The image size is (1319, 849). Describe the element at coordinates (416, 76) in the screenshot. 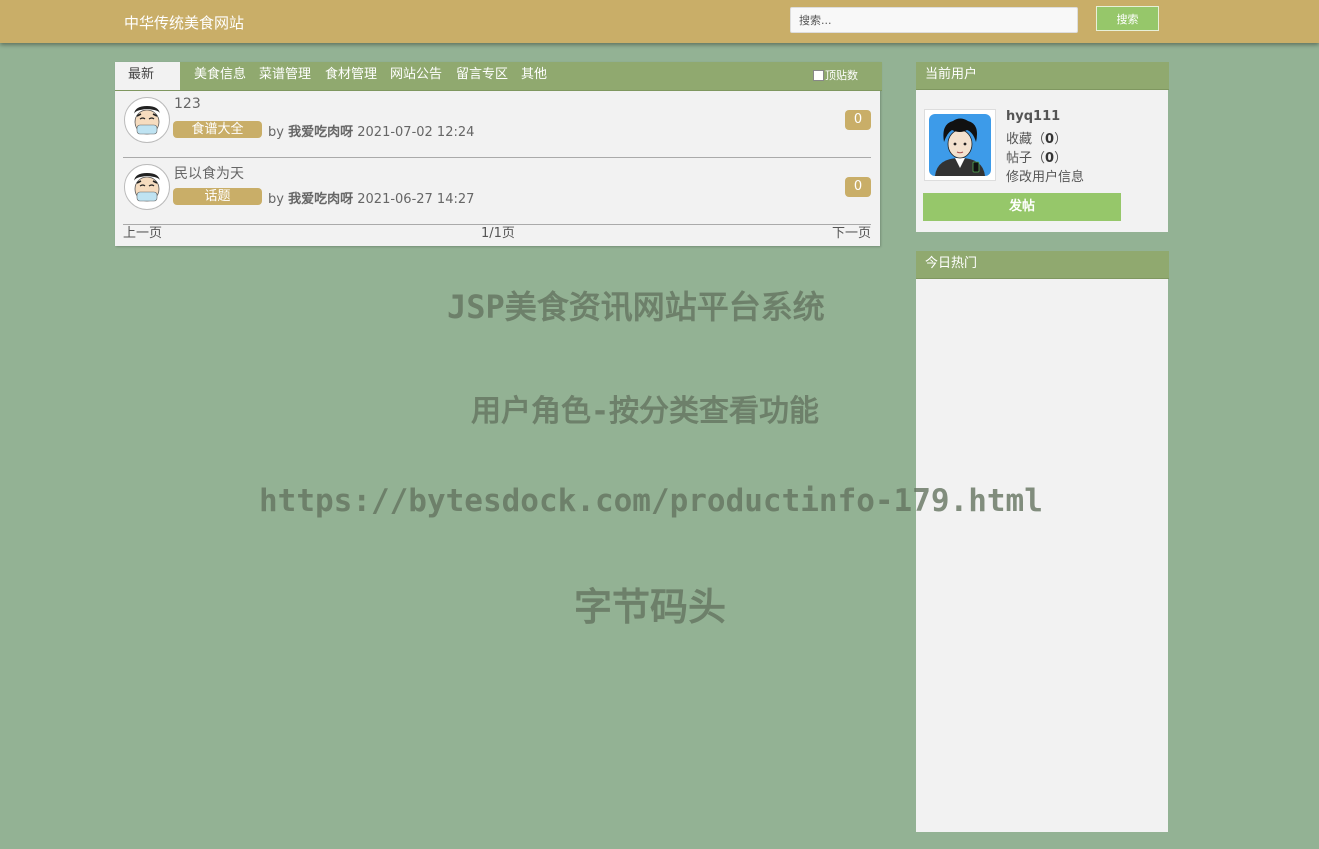

I see `tab-announcements: 网站公告` at that location.